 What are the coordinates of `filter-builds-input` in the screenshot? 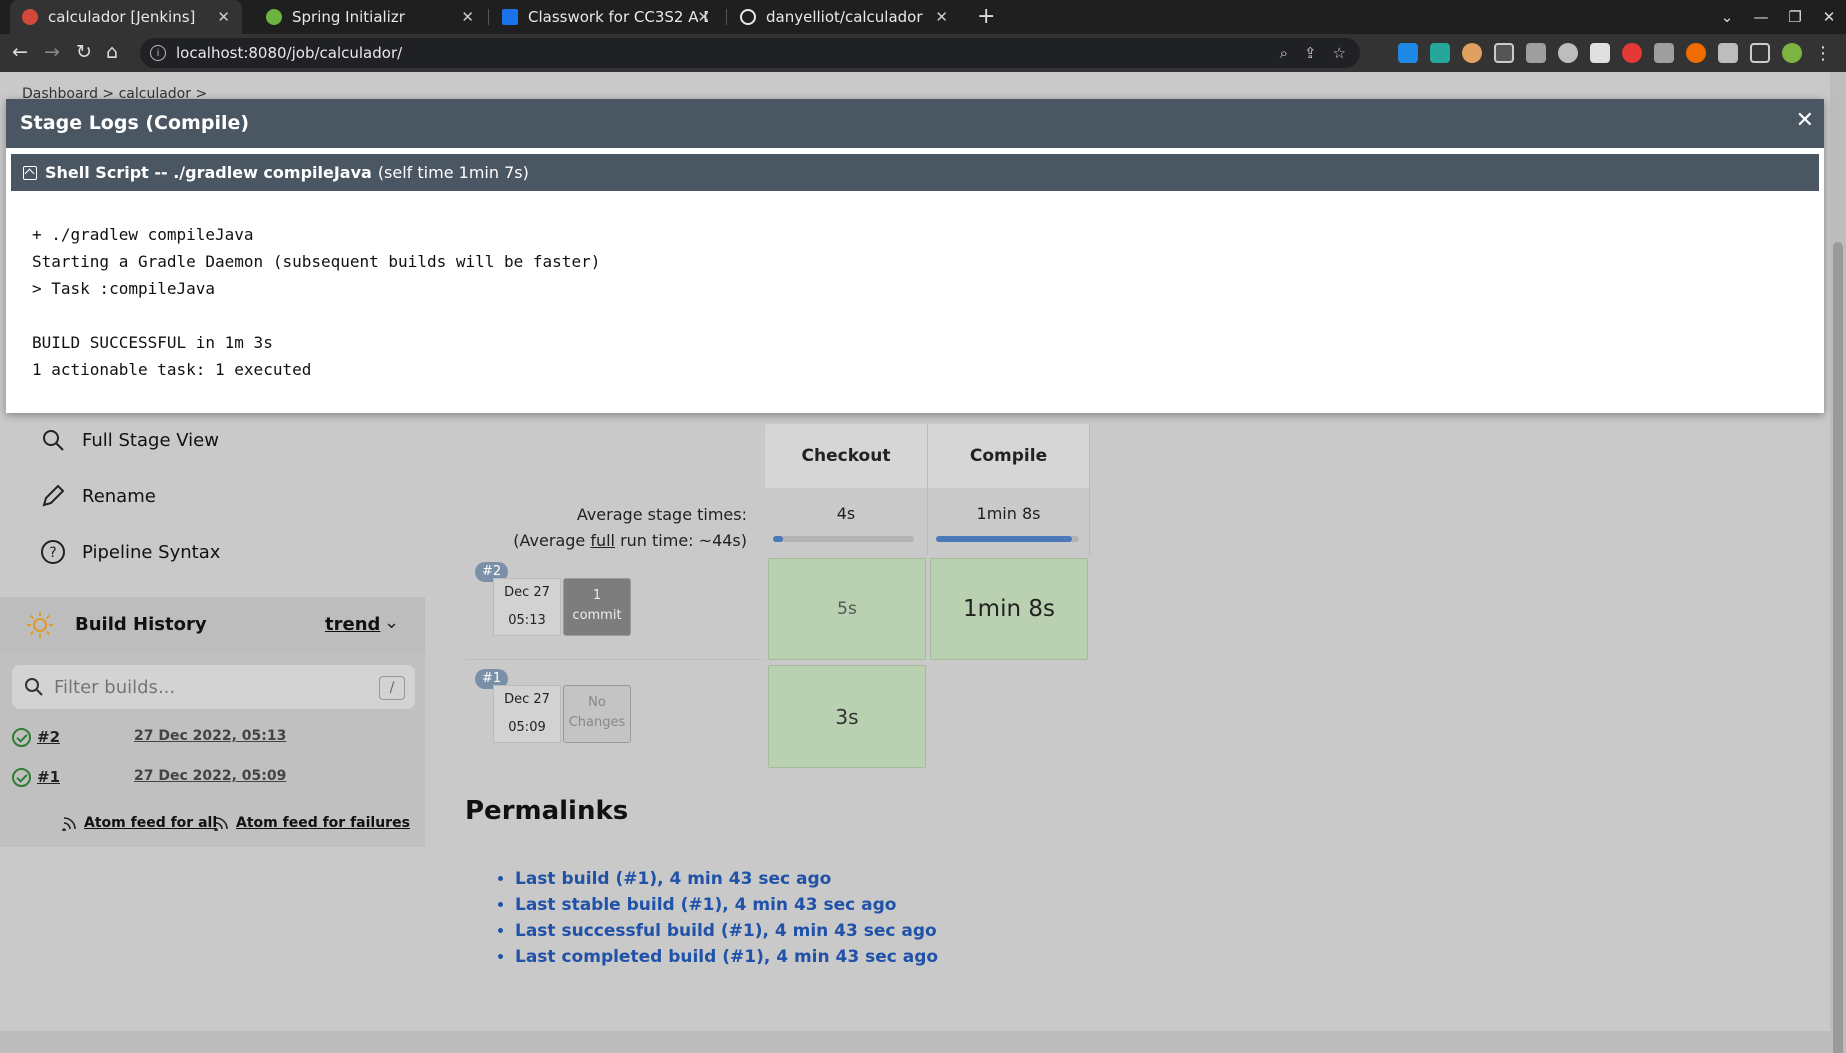 It's located at (204, 687).